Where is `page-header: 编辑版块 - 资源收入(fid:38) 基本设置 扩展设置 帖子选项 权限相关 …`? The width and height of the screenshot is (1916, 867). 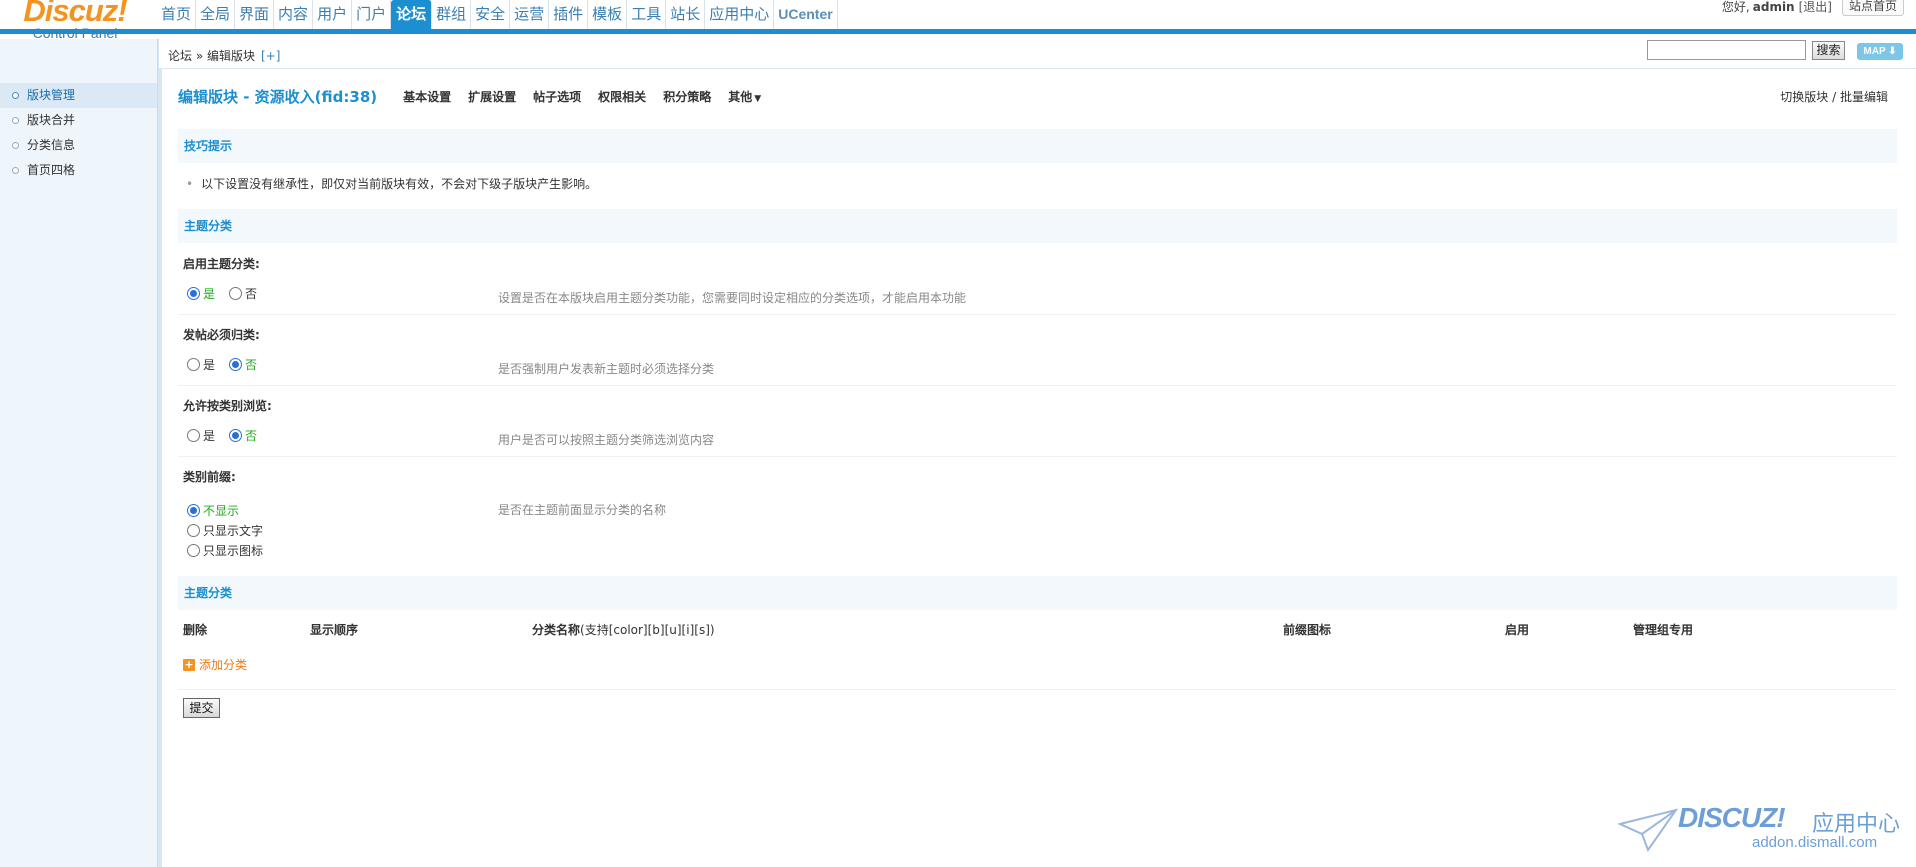
page-header: 编辑版块 - 资源收入(fid:38) 基本设置 扩展设置 帖子选项 权限相关 … is located at coordinates (478, 96).